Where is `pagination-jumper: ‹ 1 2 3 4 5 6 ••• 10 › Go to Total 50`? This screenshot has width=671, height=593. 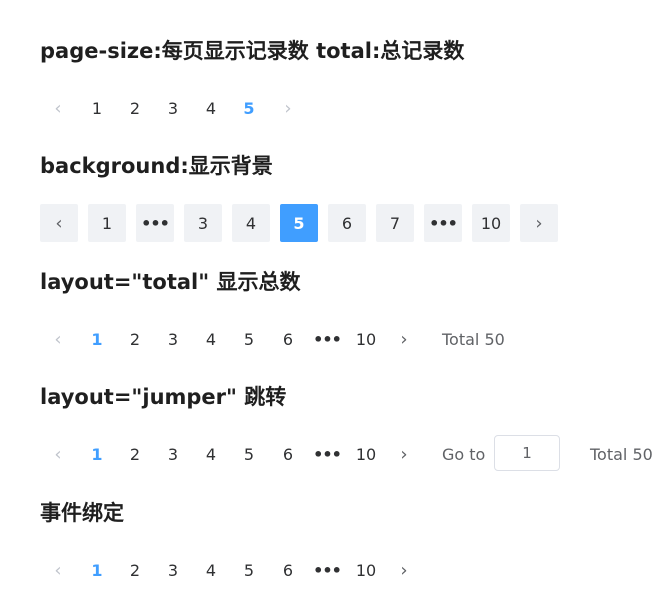 pagination-jumper: ‹ 1 2 3 4 5 6 ••• 10 › Go to Total 50 is located at coordinates (350, 454).